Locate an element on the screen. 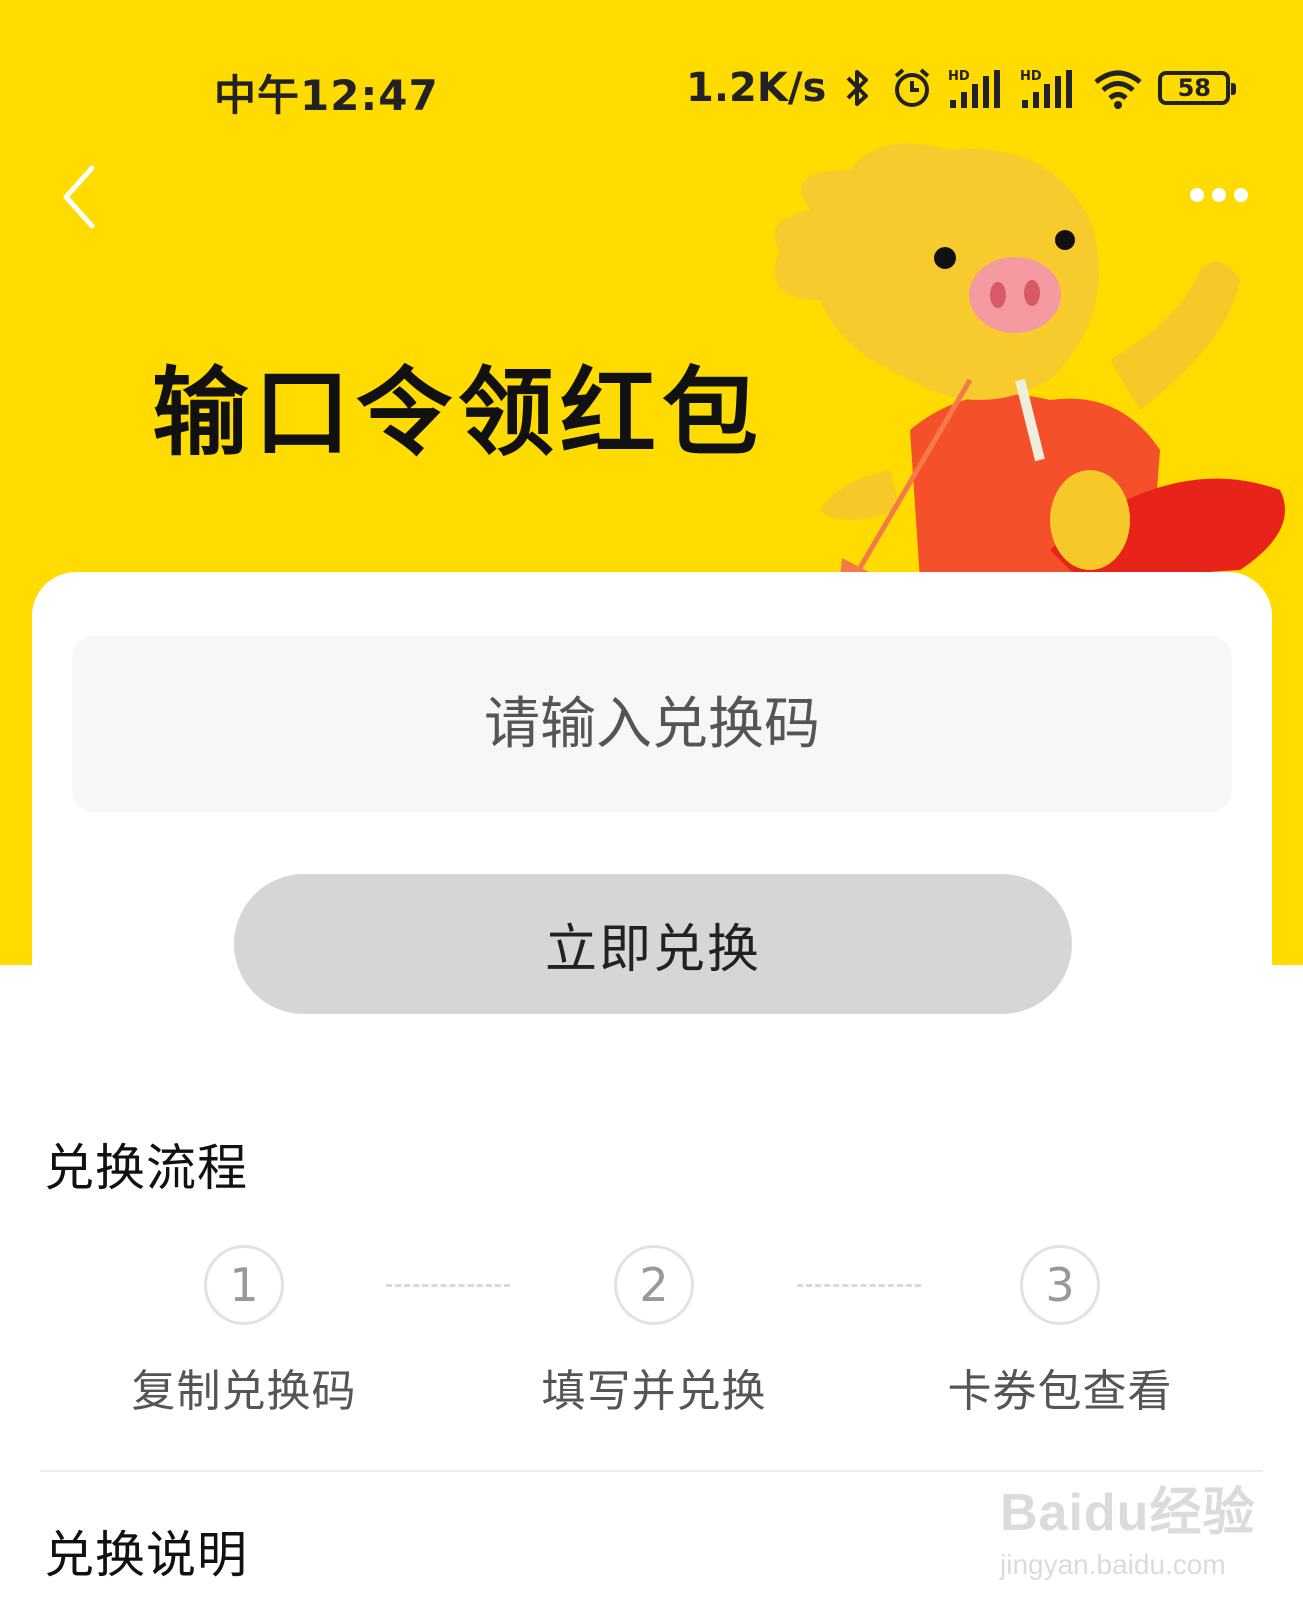  signal-icon: HD is located at coordinates (977, 88).